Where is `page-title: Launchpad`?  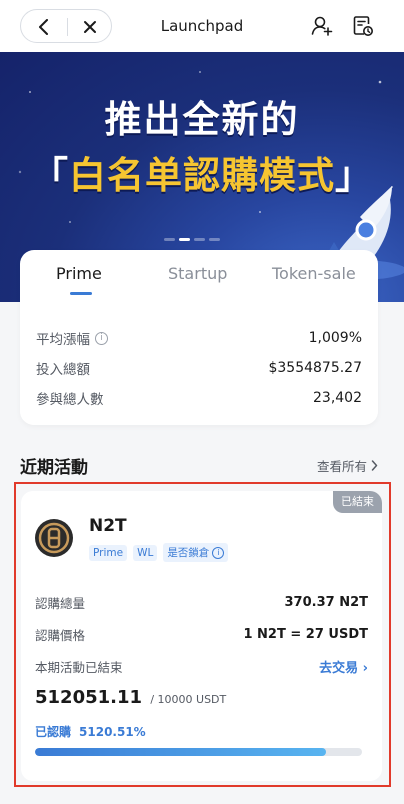
page-title: Launchpad is located at coordinates (202, 26).